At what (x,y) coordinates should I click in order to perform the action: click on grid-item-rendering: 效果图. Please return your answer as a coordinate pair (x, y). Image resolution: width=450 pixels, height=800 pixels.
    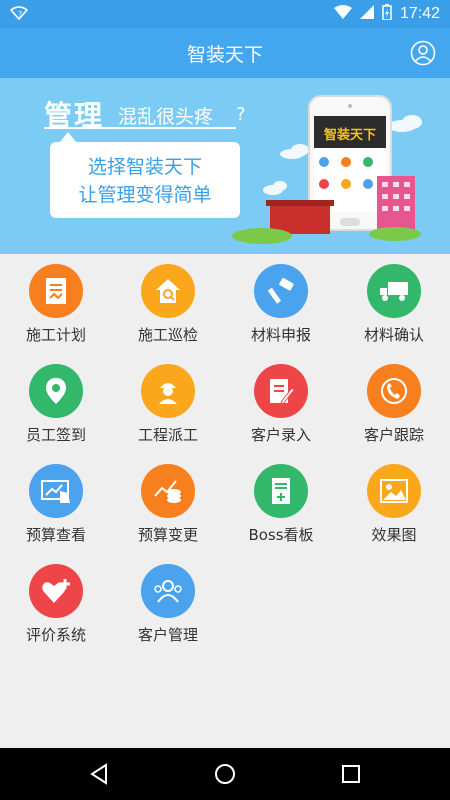
    Looking at the image, I should click on (394, 504).